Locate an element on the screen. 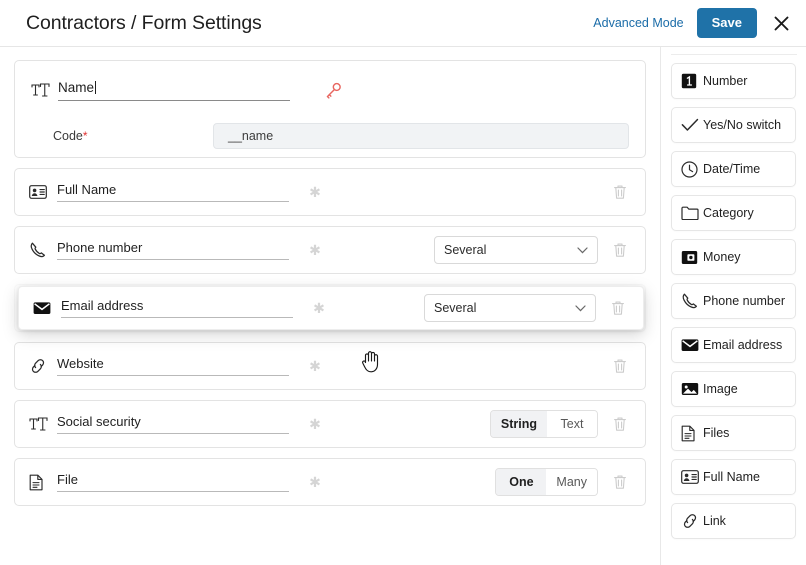 Image resolution: width=806 pixels, height=565 pixels. palette-item-label: Image is located at coordinates (720, 389).